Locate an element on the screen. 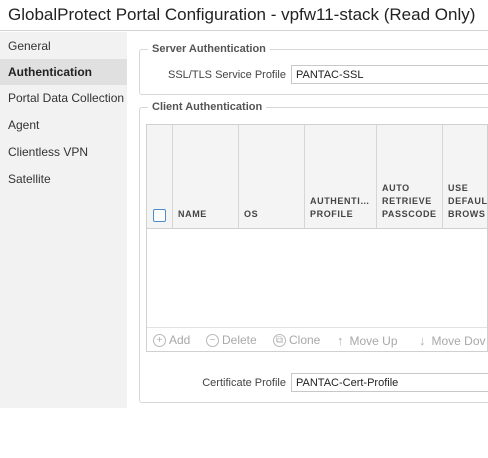  add-label: Add is located at coordinates (180, 340).